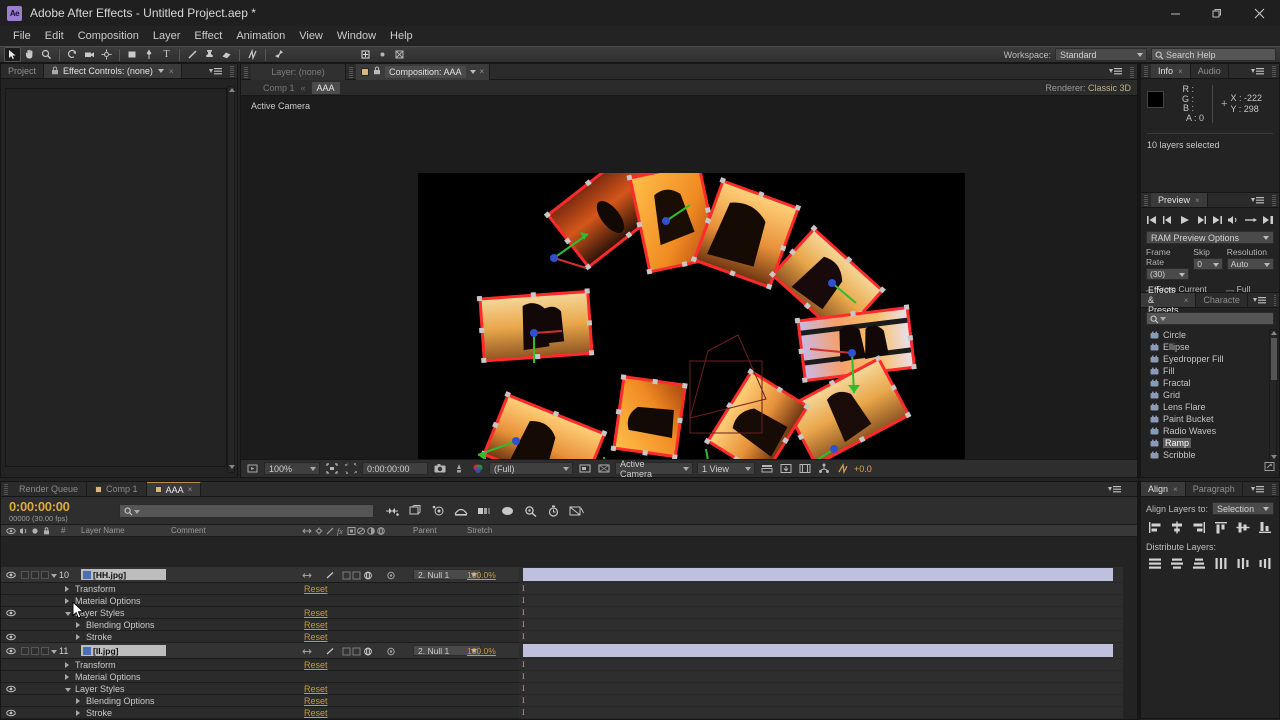  What do you see at coordinates (232, 468) in the screenshot?
I see `scroll-down-icon` at bounding box center [232, 468].